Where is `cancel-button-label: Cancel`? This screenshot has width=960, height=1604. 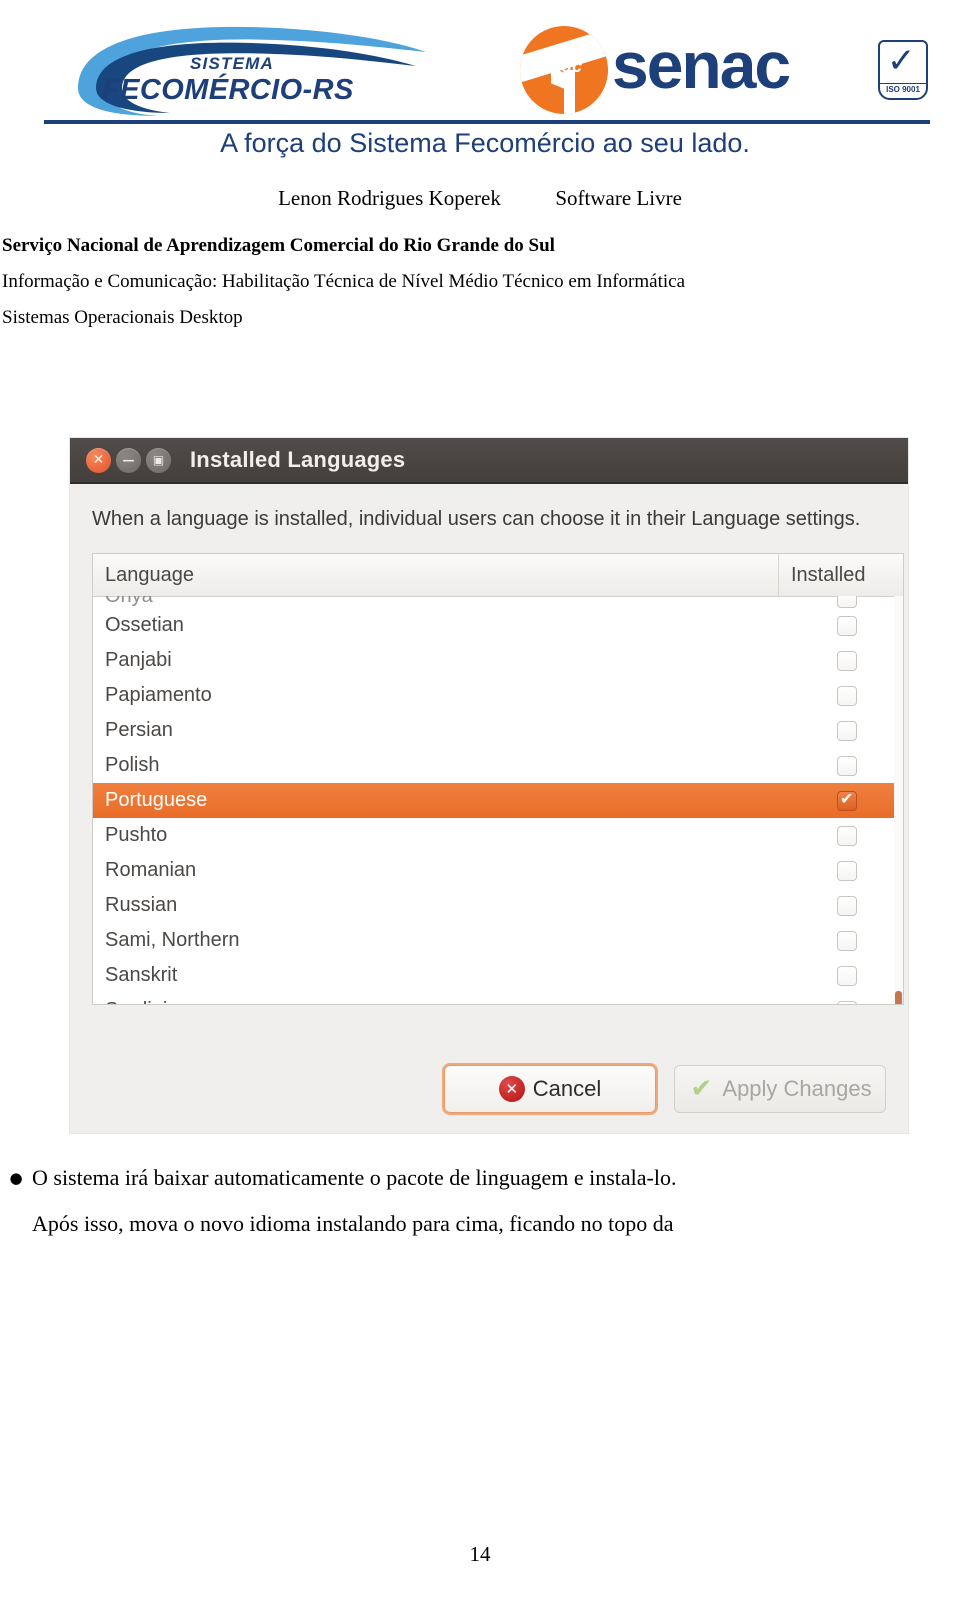 cancel-button-label: Cancel is located at coordinates (567, 1088).